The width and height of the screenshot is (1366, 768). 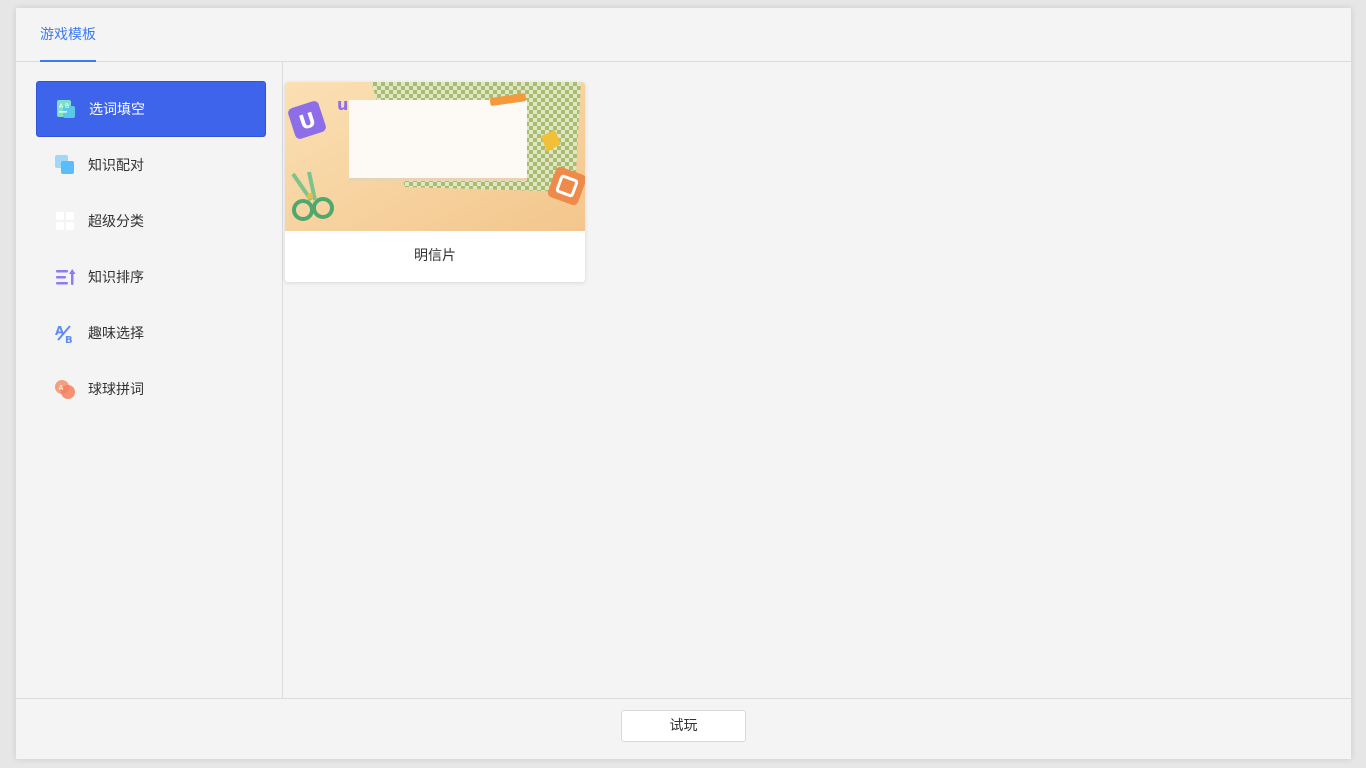 What do you see at coordinates (151, 165) in the screenshot?
I see `sidebar-item-matching: 知识配对` at bounding box center [151, 165].